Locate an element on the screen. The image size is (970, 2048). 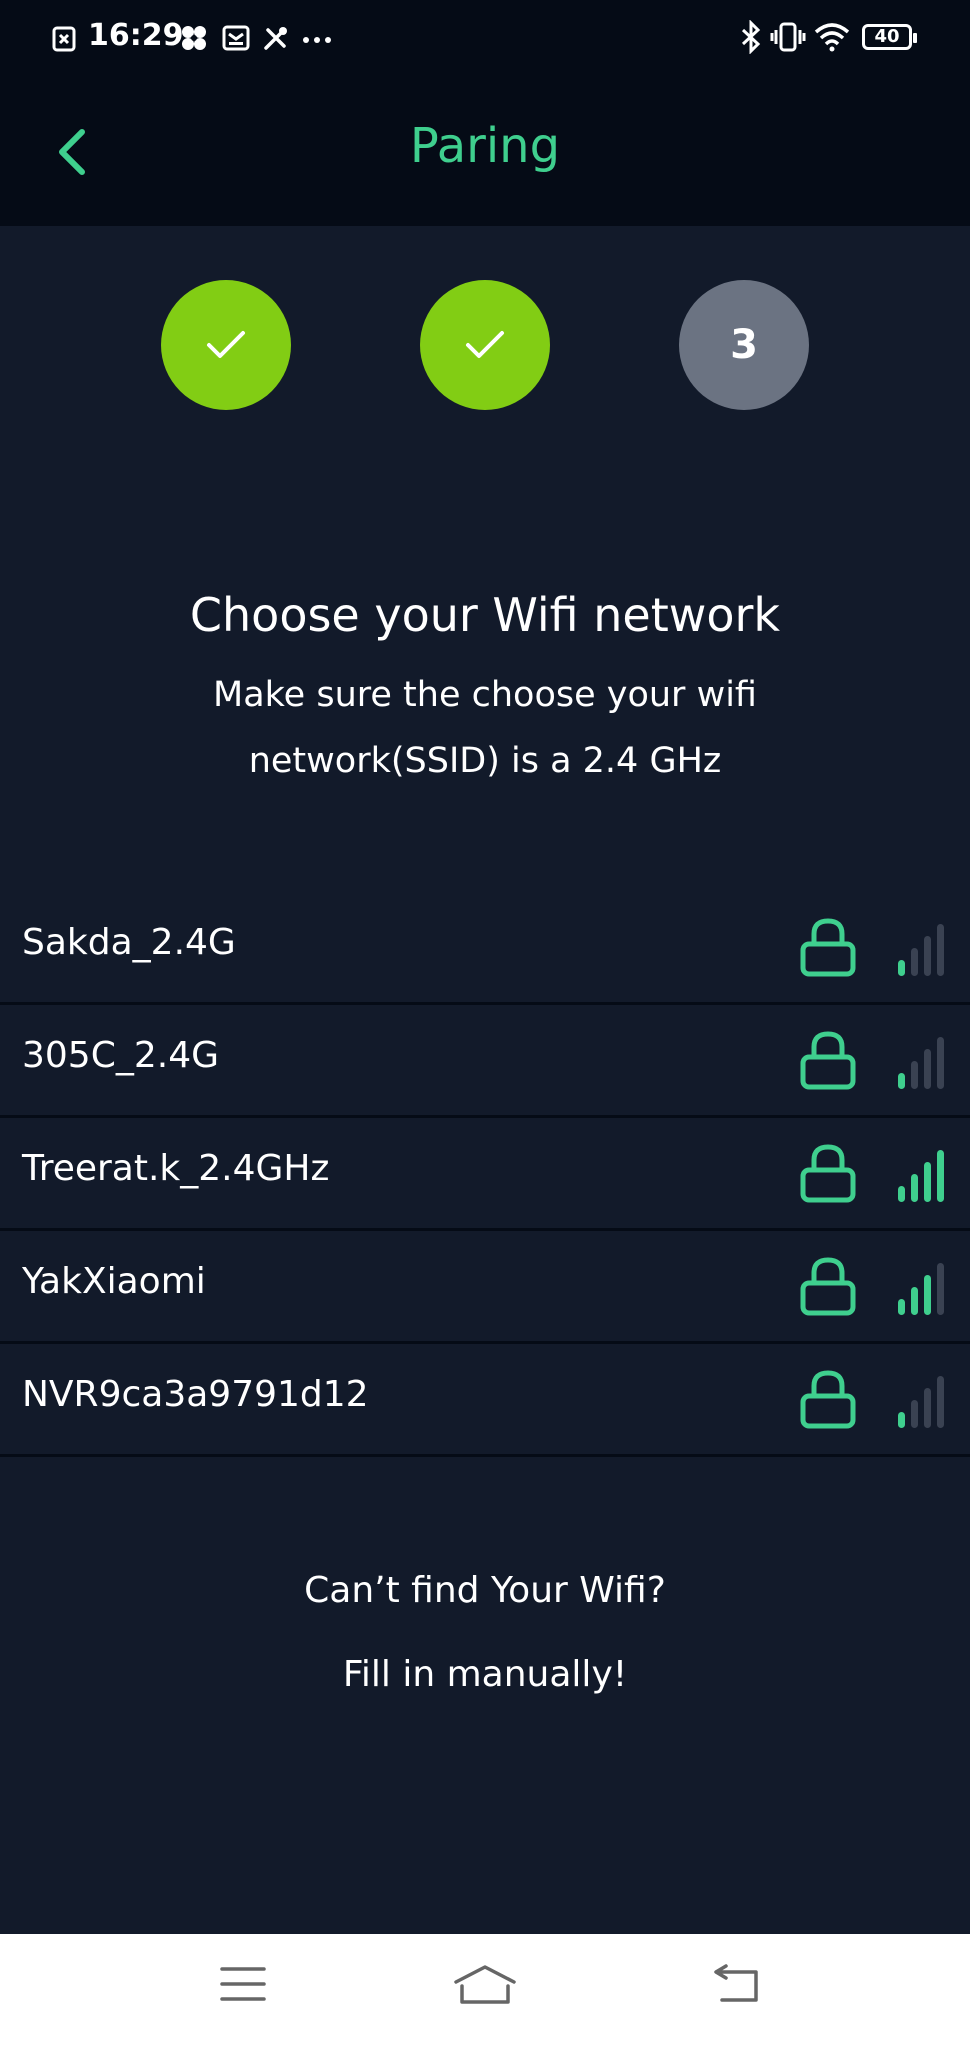
mail-icon is located at coordinates (236, 38).